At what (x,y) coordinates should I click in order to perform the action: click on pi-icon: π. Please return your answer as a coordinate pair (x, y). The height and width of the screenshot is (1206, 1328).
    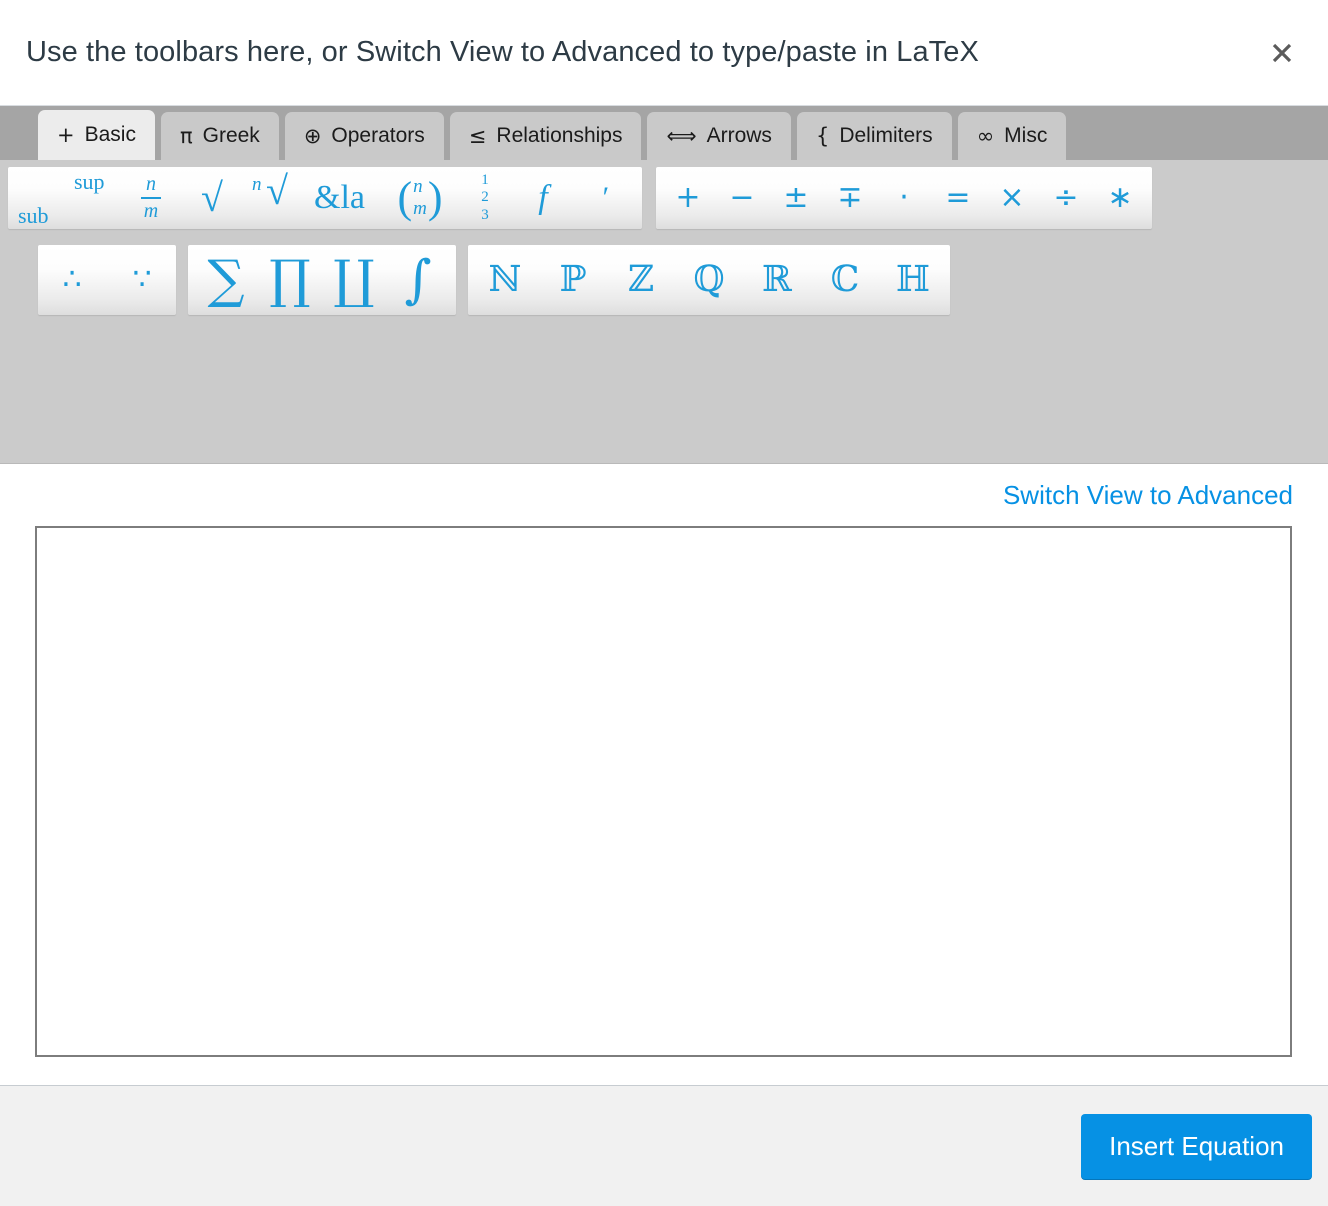
    Looking at the image, I should click on (186, 135).